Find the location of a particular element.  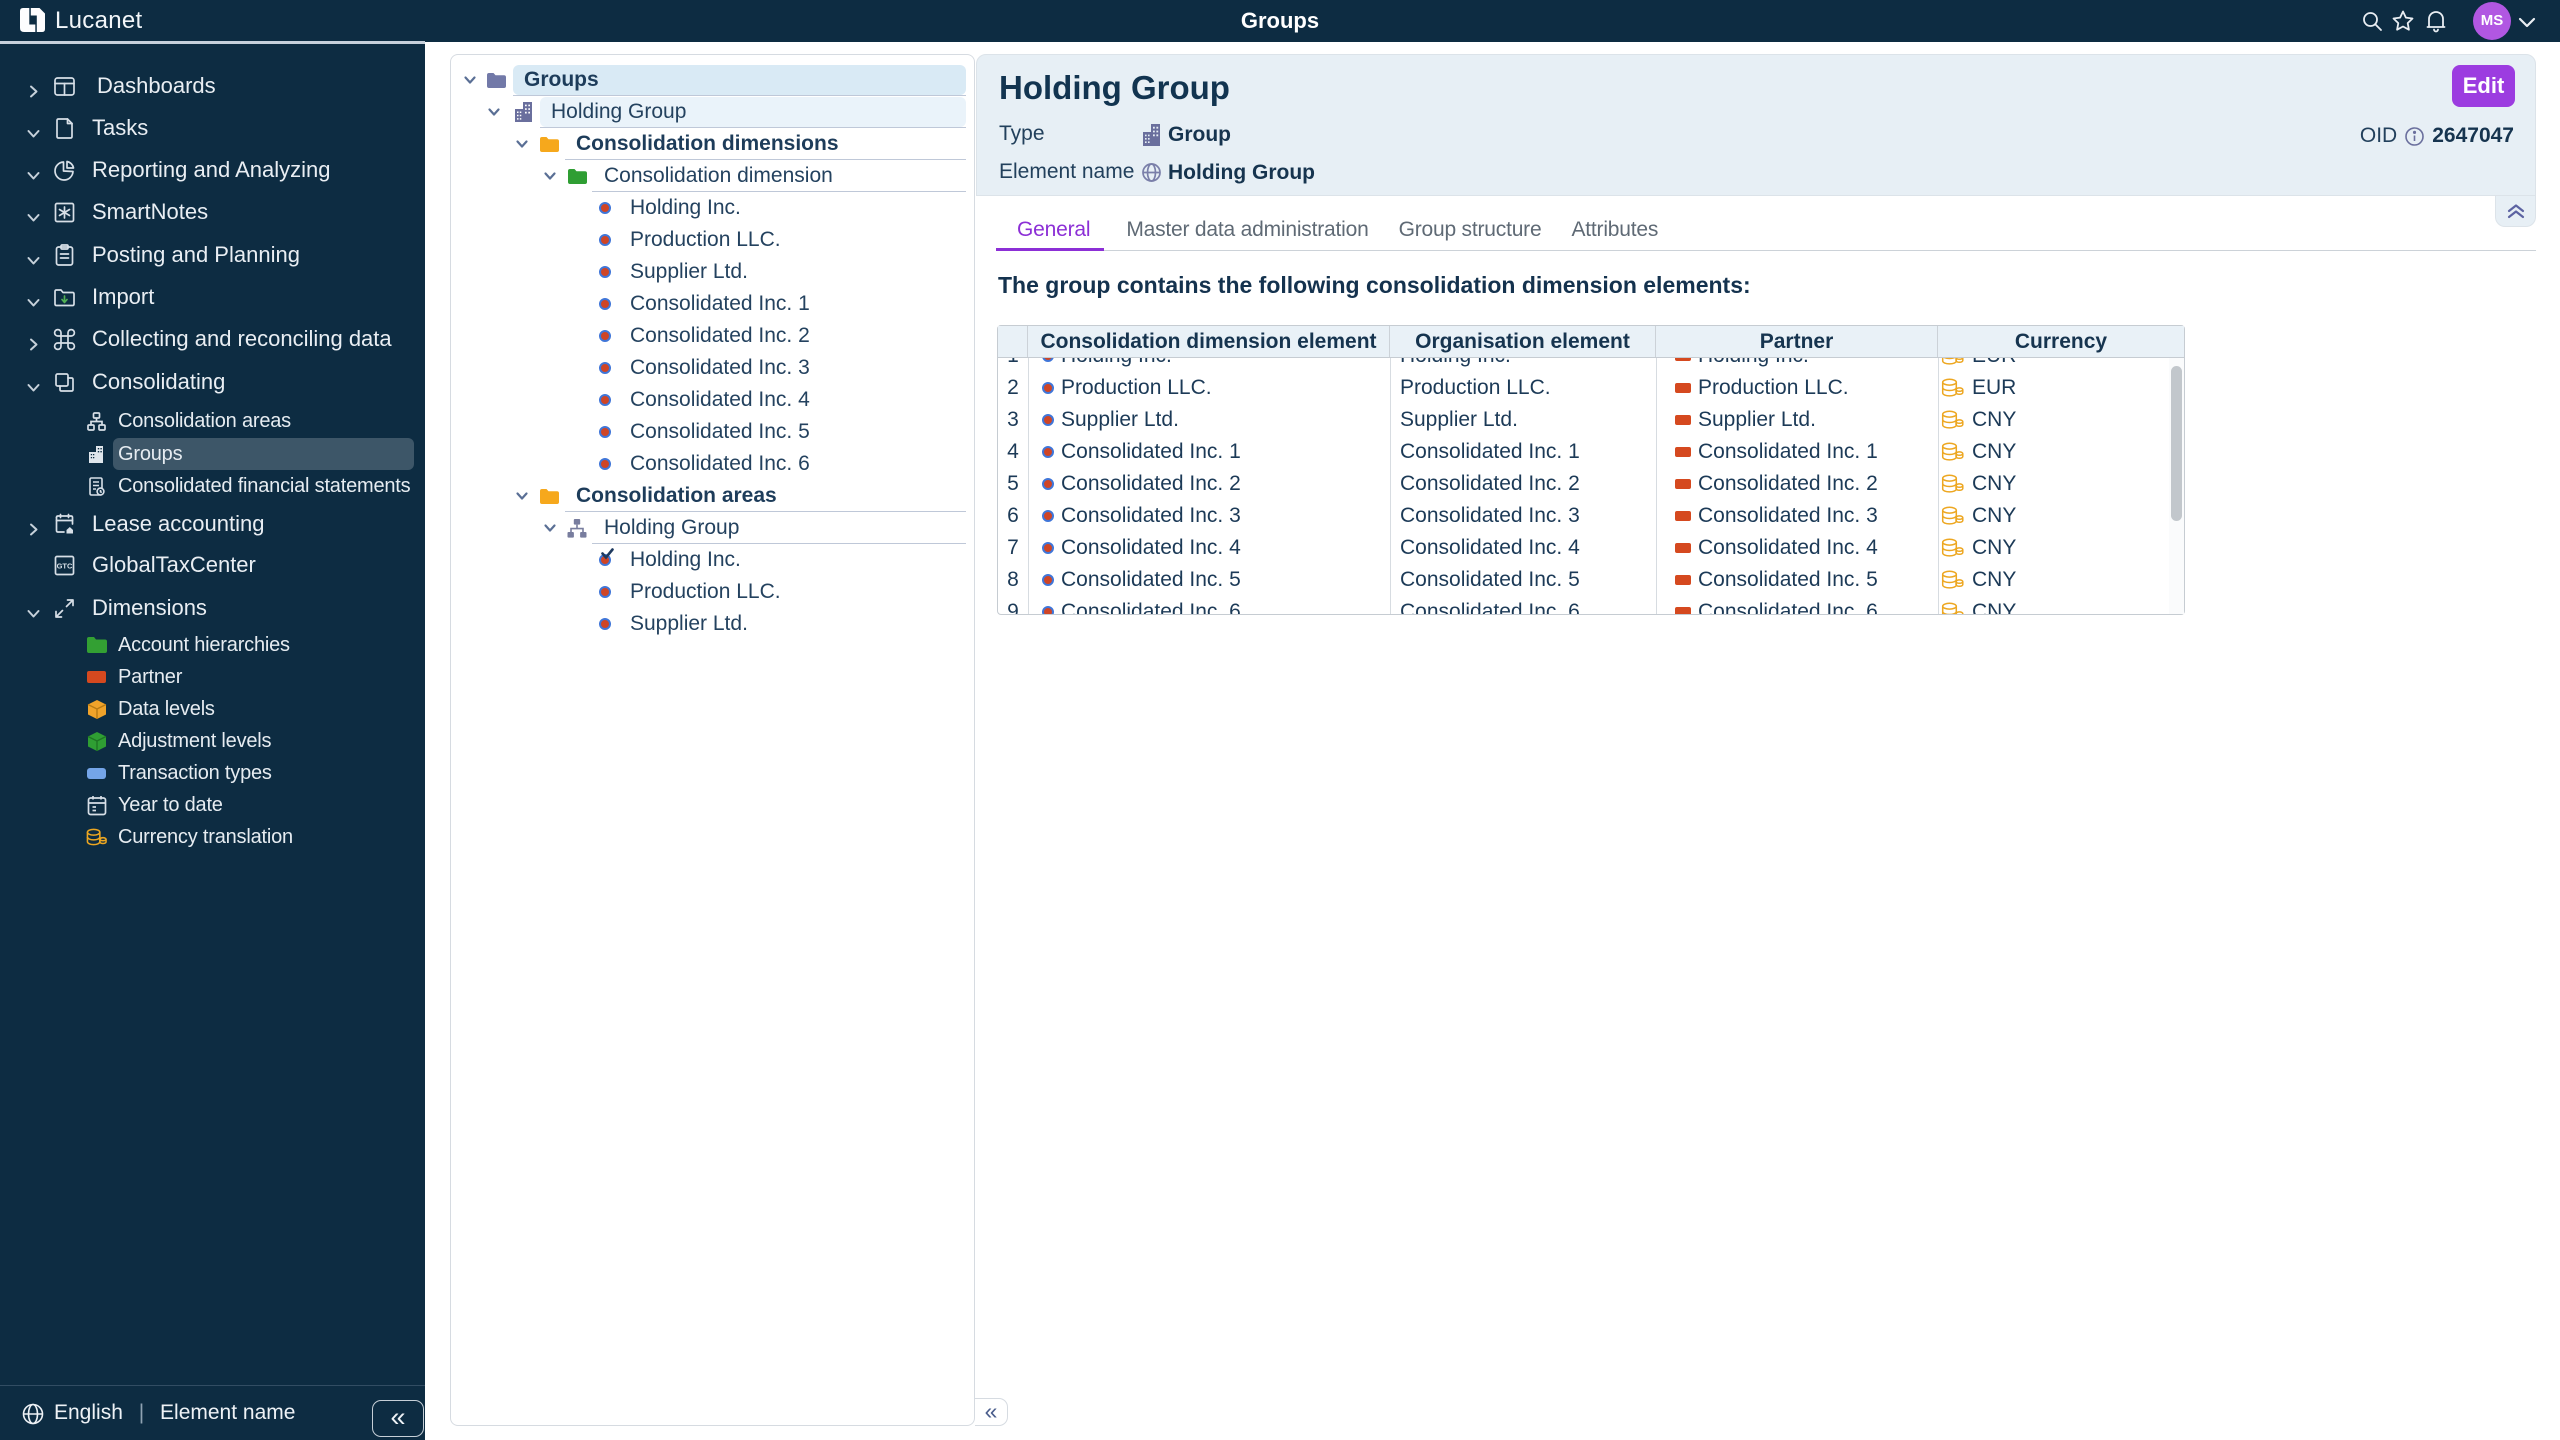

svg-text: GTC is located at coordinates (65, 565).